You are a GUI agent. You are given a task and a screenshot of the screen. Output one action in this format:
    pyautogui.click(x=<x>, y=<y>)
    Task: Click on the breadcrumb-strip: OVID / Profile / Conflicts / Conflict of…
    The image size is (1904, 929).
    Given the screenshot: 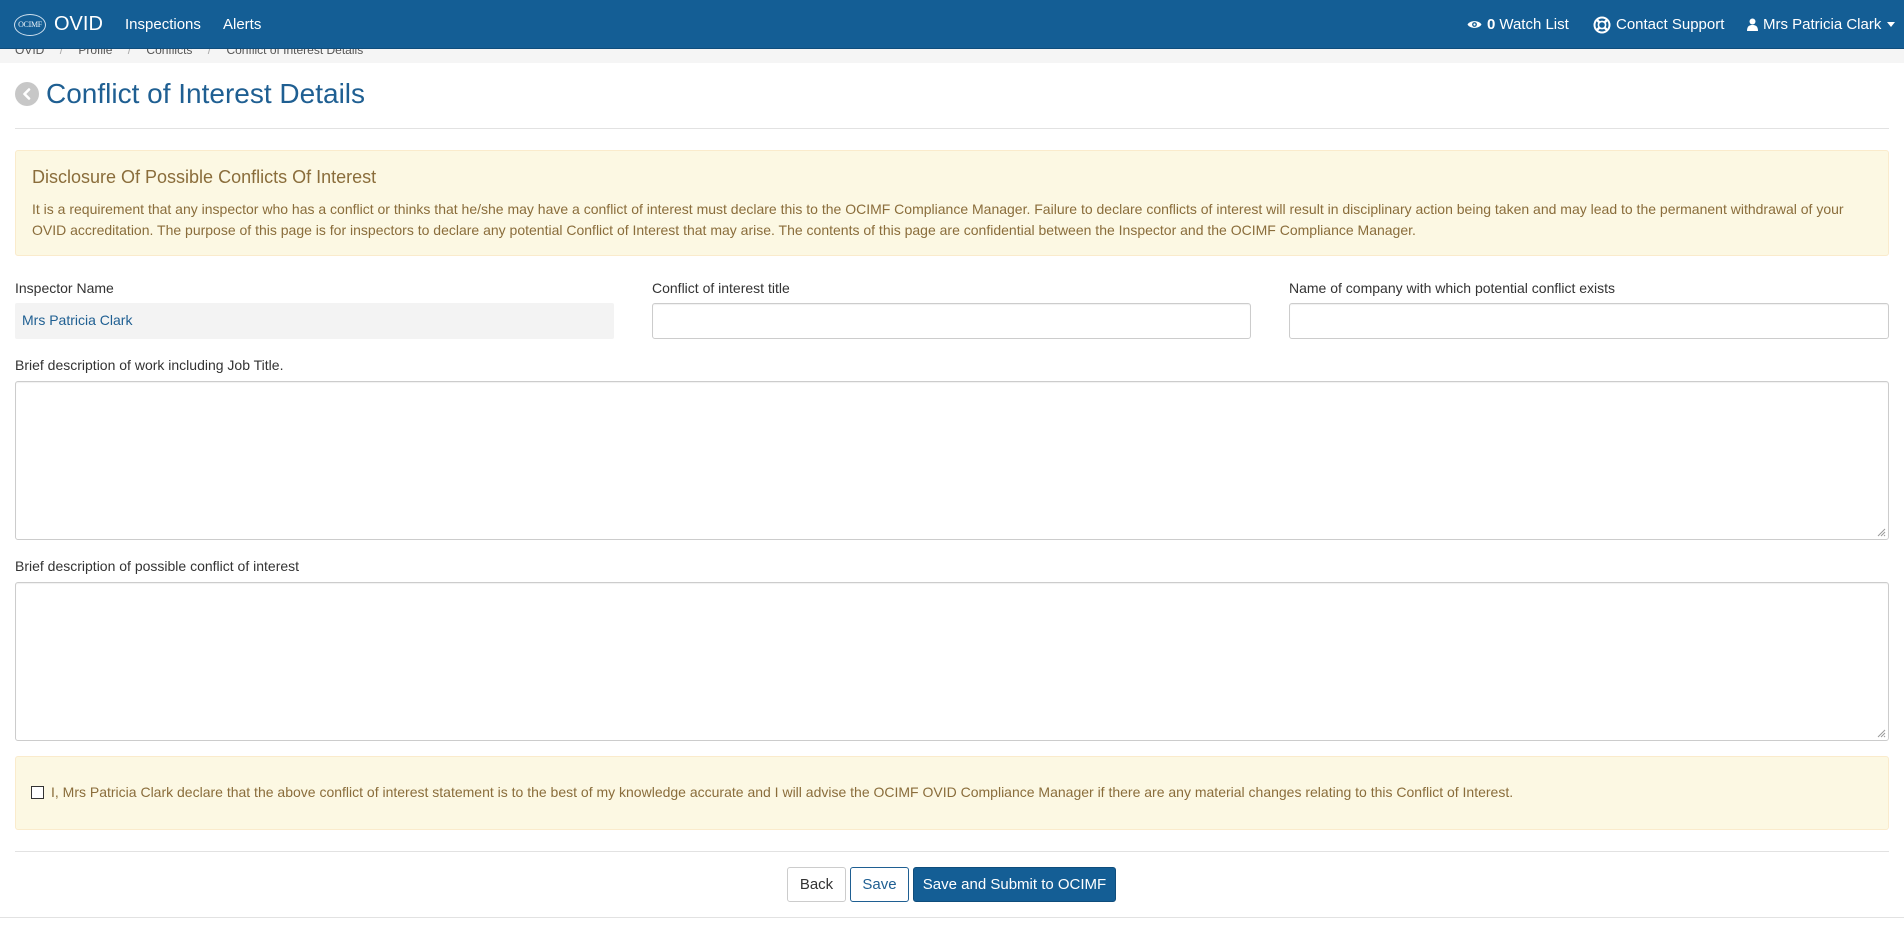 What is the action you would take?
    pyautogui.click(x=952, y=56)
    